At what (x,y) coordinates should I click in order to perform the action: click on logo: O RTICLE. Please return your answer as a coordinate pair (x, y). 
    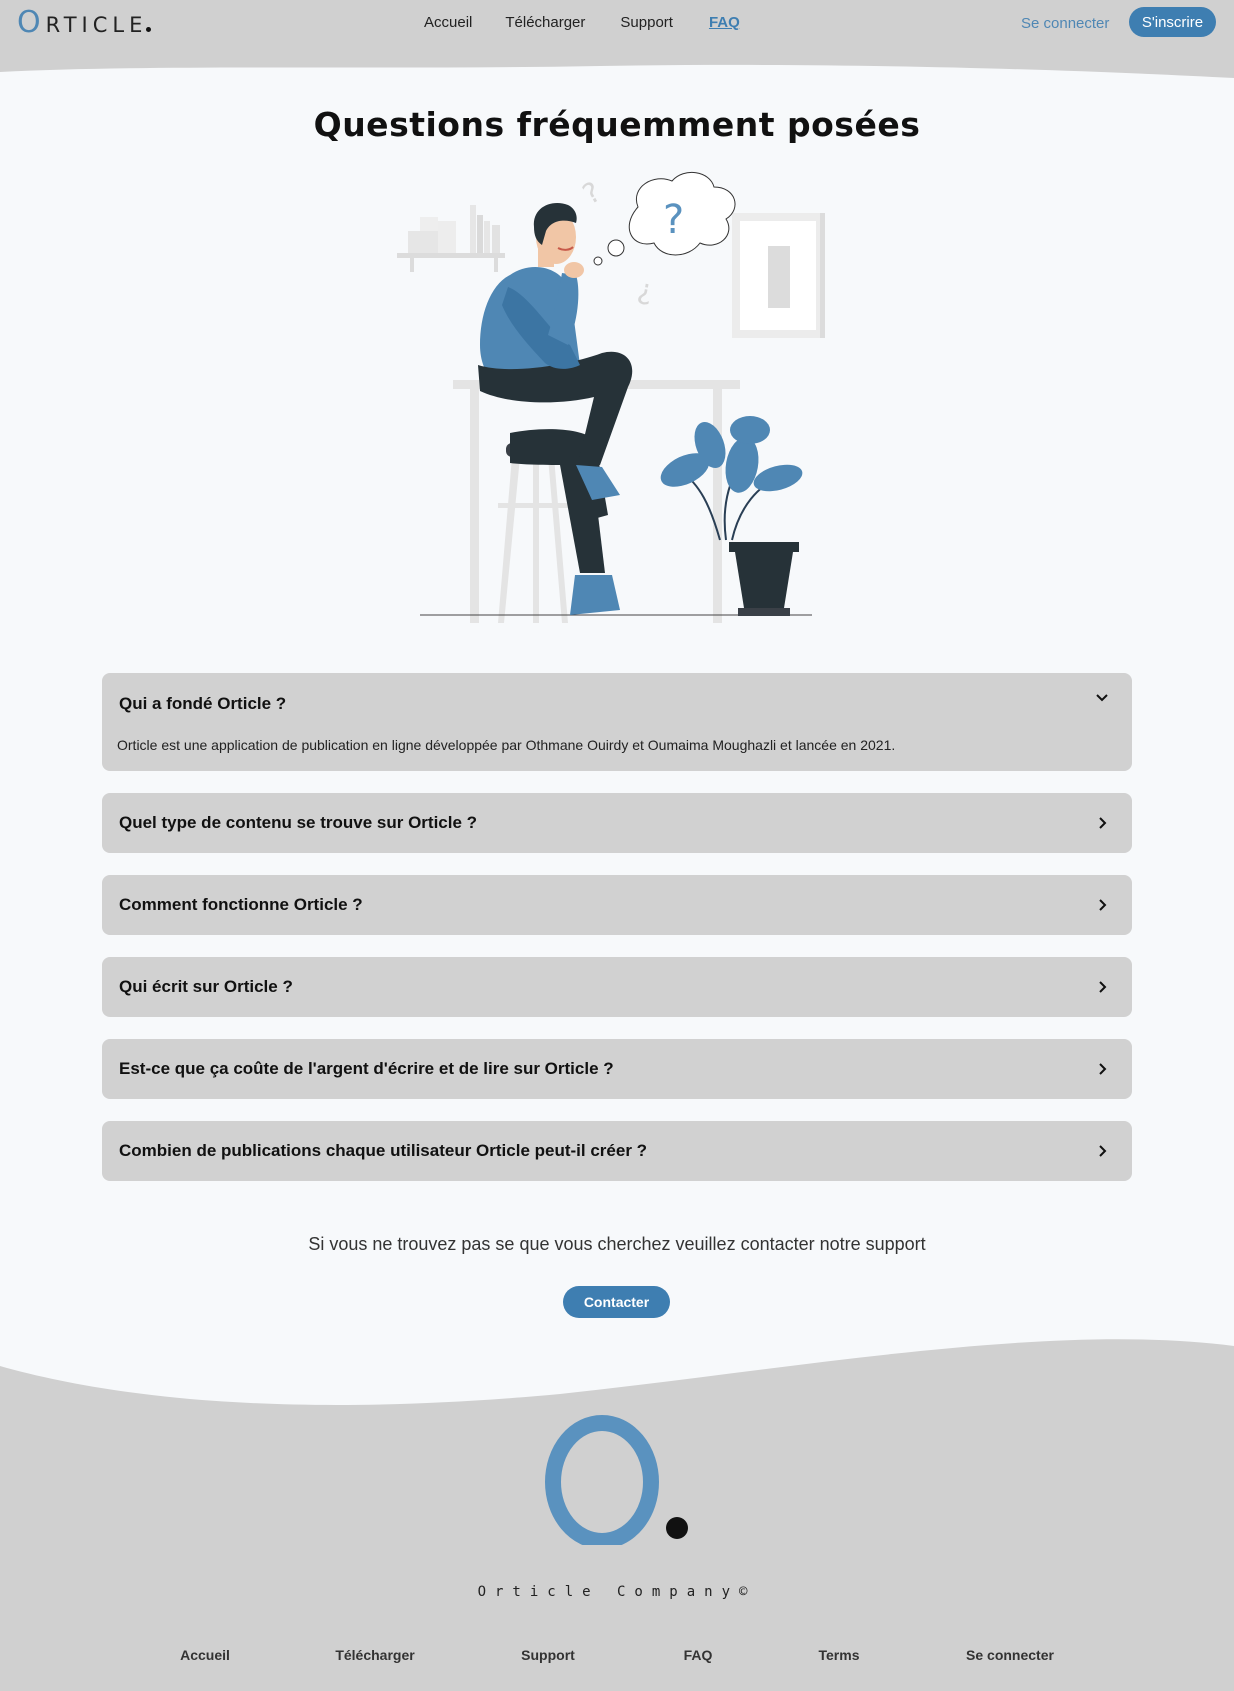
    Looking at the image, I should click on (84, 22).